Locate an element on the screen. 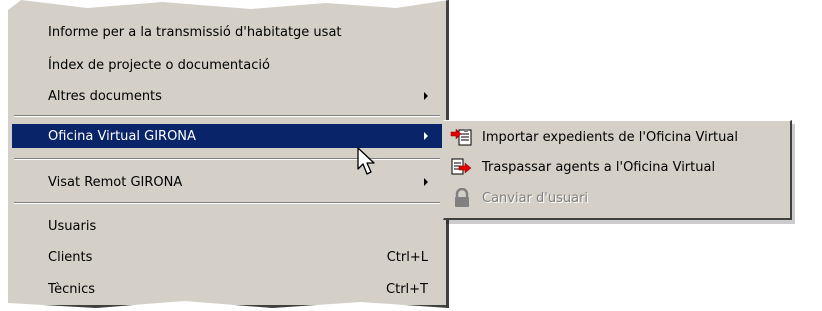 The width and height of the screenshot is (822, 311). menu-item-index-projecte: Índex de projecte o documentació is located at coordinates (227, 65).